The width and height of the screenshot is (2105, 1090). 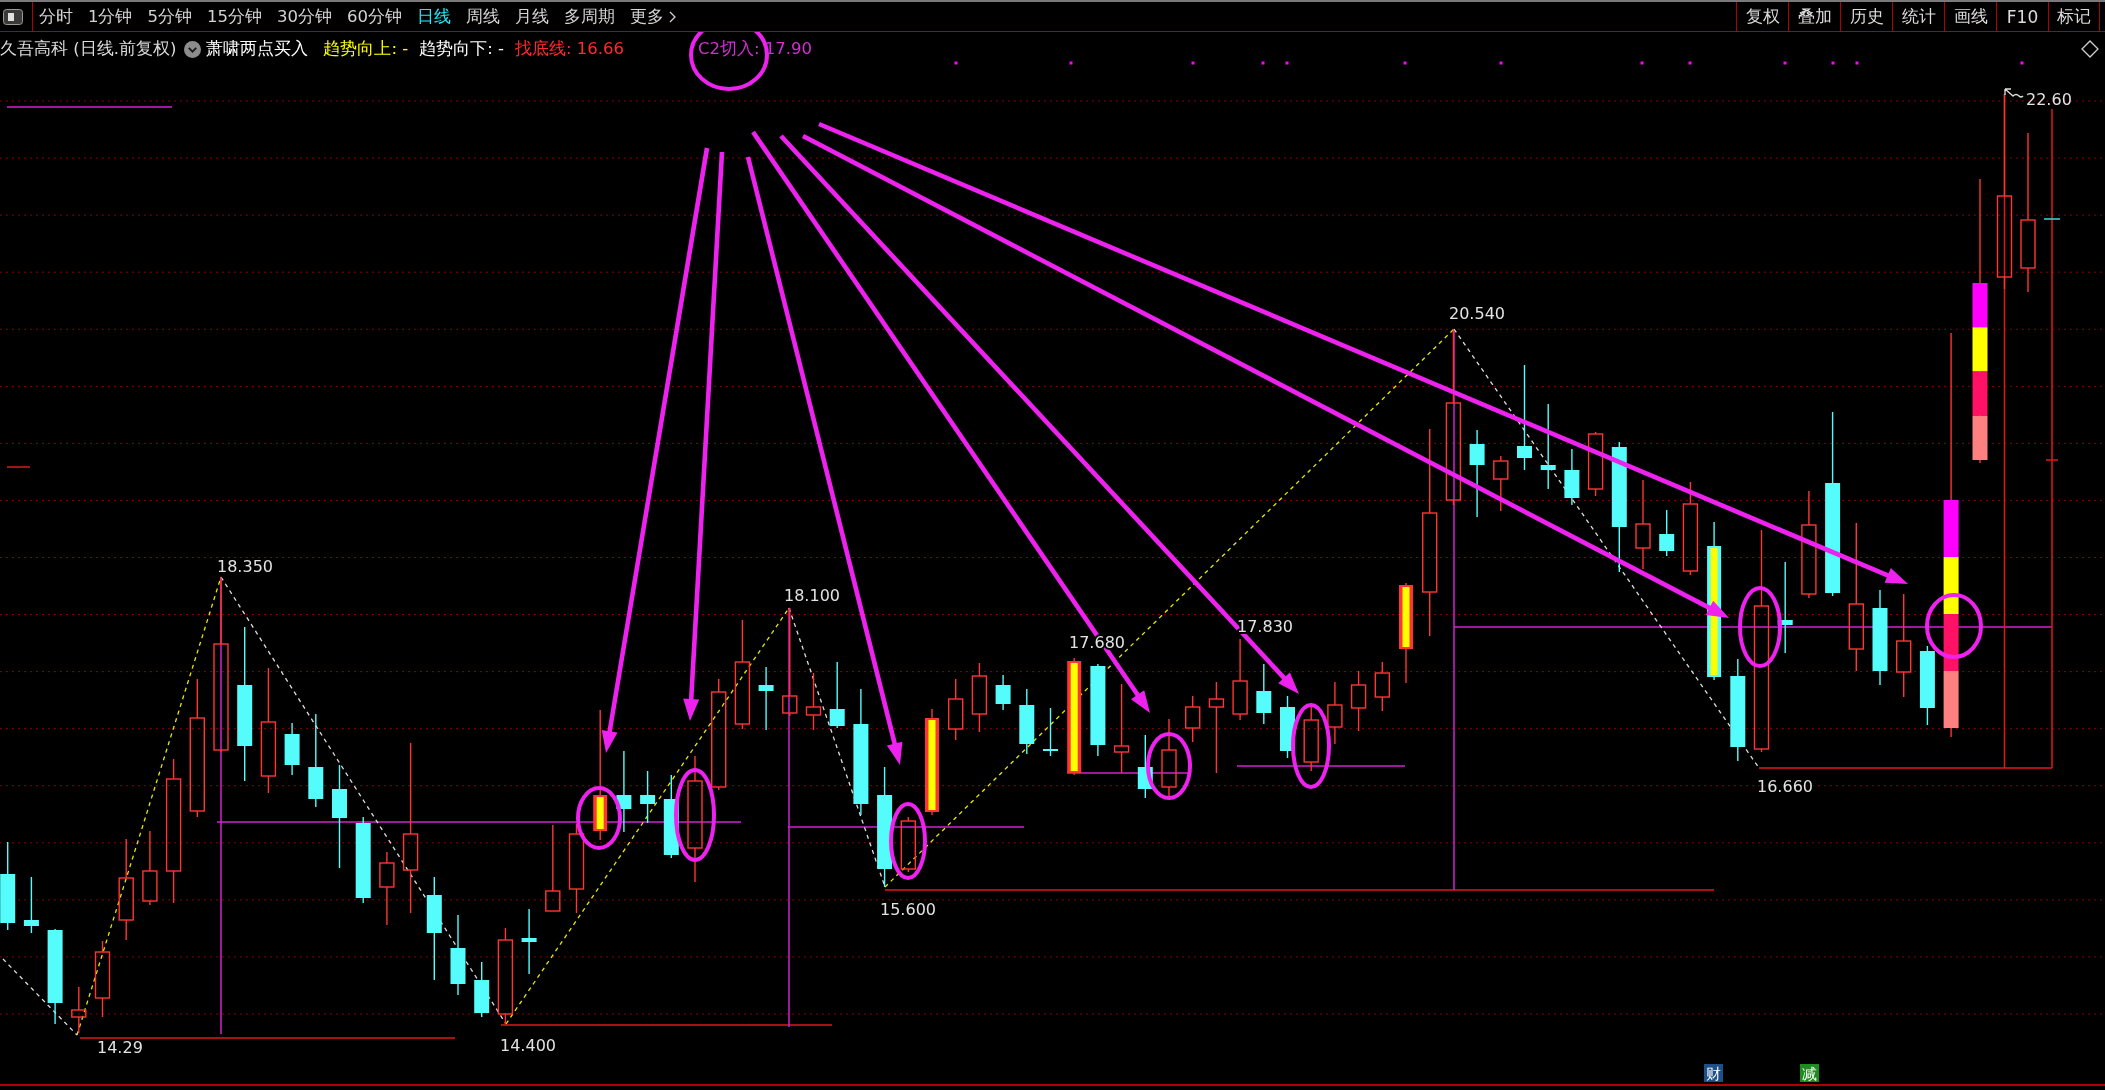 I want to click on chevron-right-icon, so click(x=672, y=16).